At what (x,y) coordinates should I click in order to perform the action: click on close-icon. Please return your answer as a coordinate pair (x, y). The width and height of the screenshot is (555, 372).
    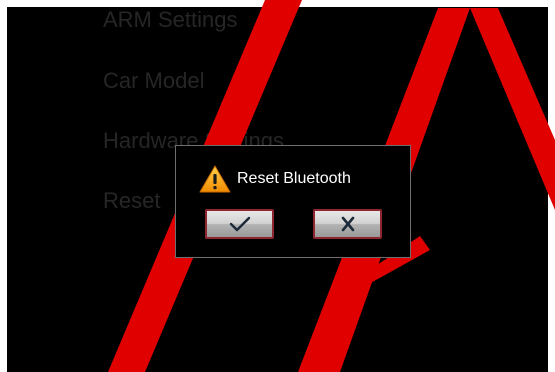
    Looking at the image, I should click on (347, 224).